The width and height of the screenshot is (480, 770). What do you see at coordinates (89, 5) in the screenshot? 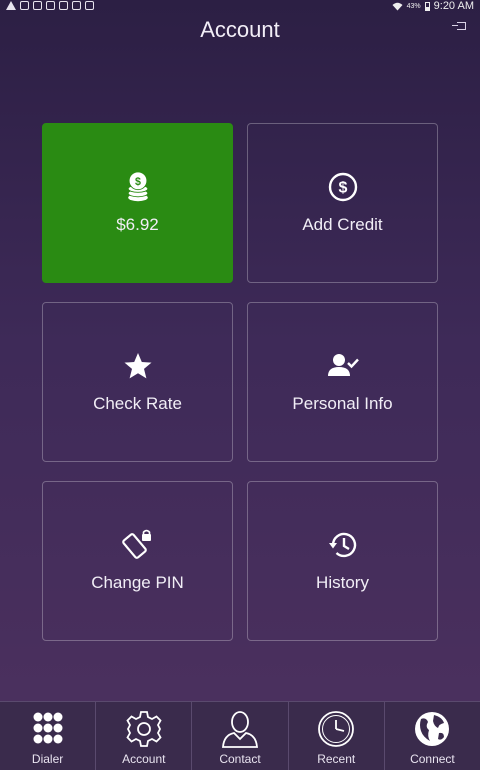
I see `gallery-icon` at bounding box center [89, 5].